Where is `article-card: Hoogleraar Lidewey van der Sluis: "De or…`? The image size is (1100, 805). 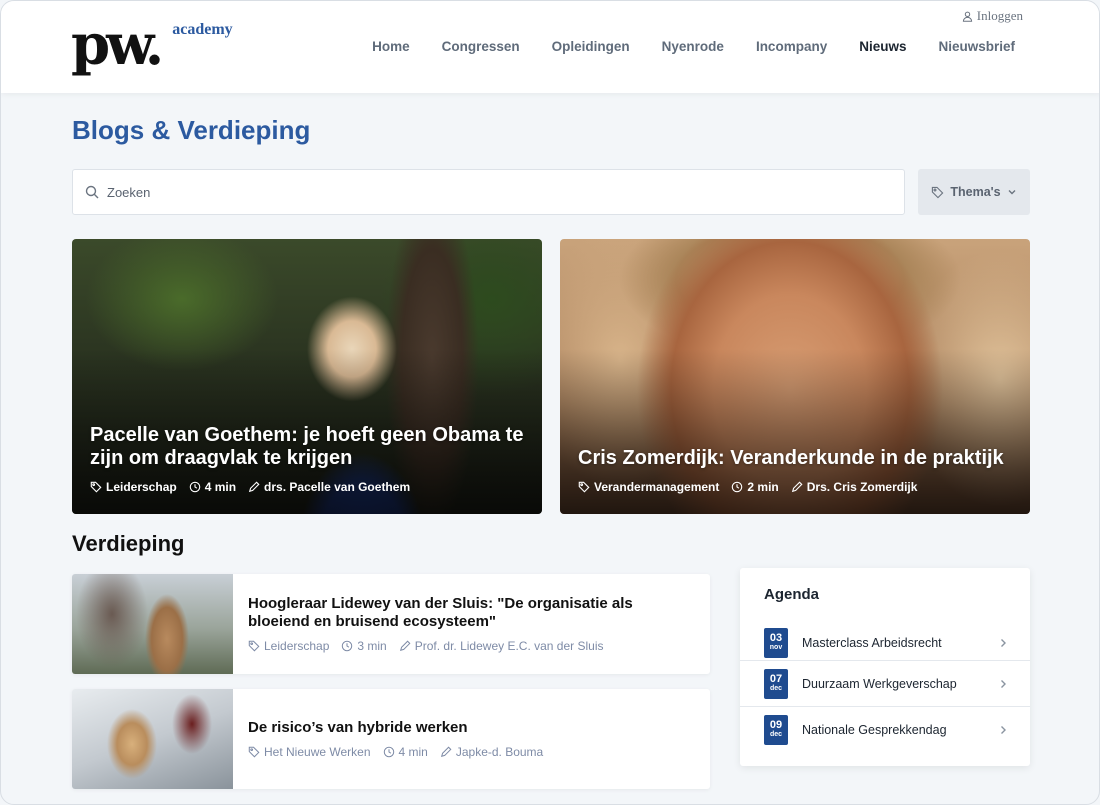
article-card: Hoogleraar Lidewey van der Sluis: "De or… is located at coordinates (391, 624).